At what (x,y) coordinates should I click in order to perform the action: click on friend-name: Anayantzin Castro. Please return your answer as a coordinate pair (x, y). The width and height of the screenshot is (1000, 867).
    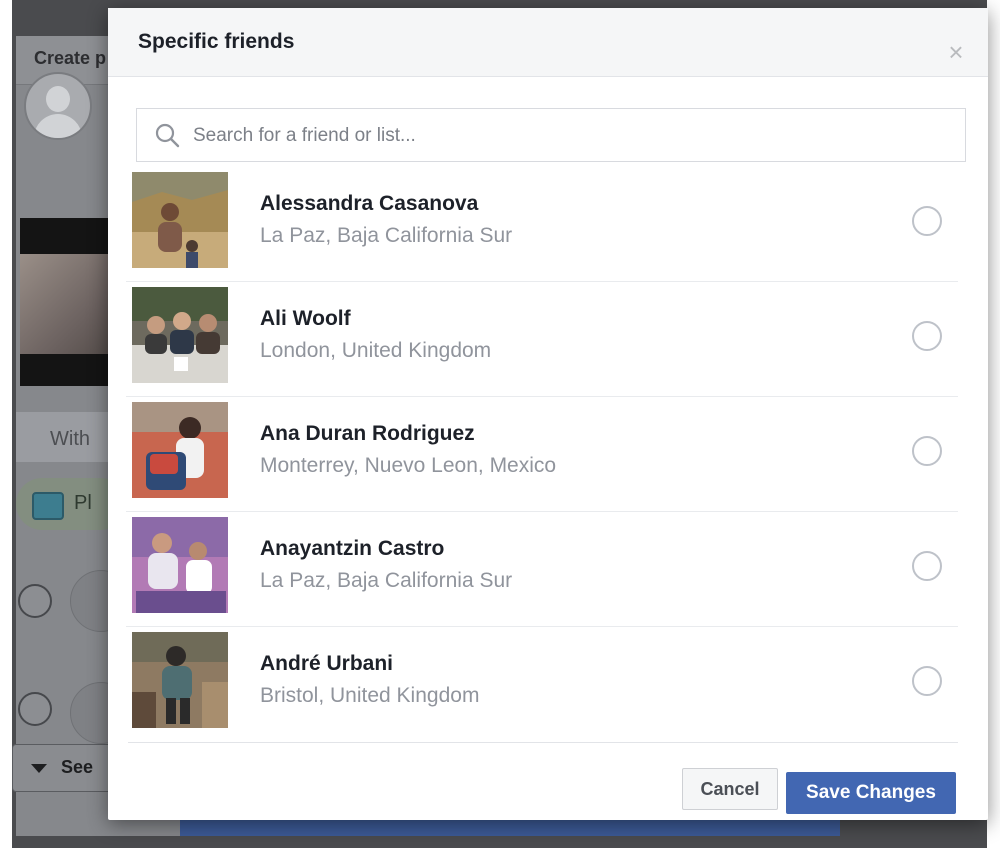
    Looking at the image, I should click on (352, 548).